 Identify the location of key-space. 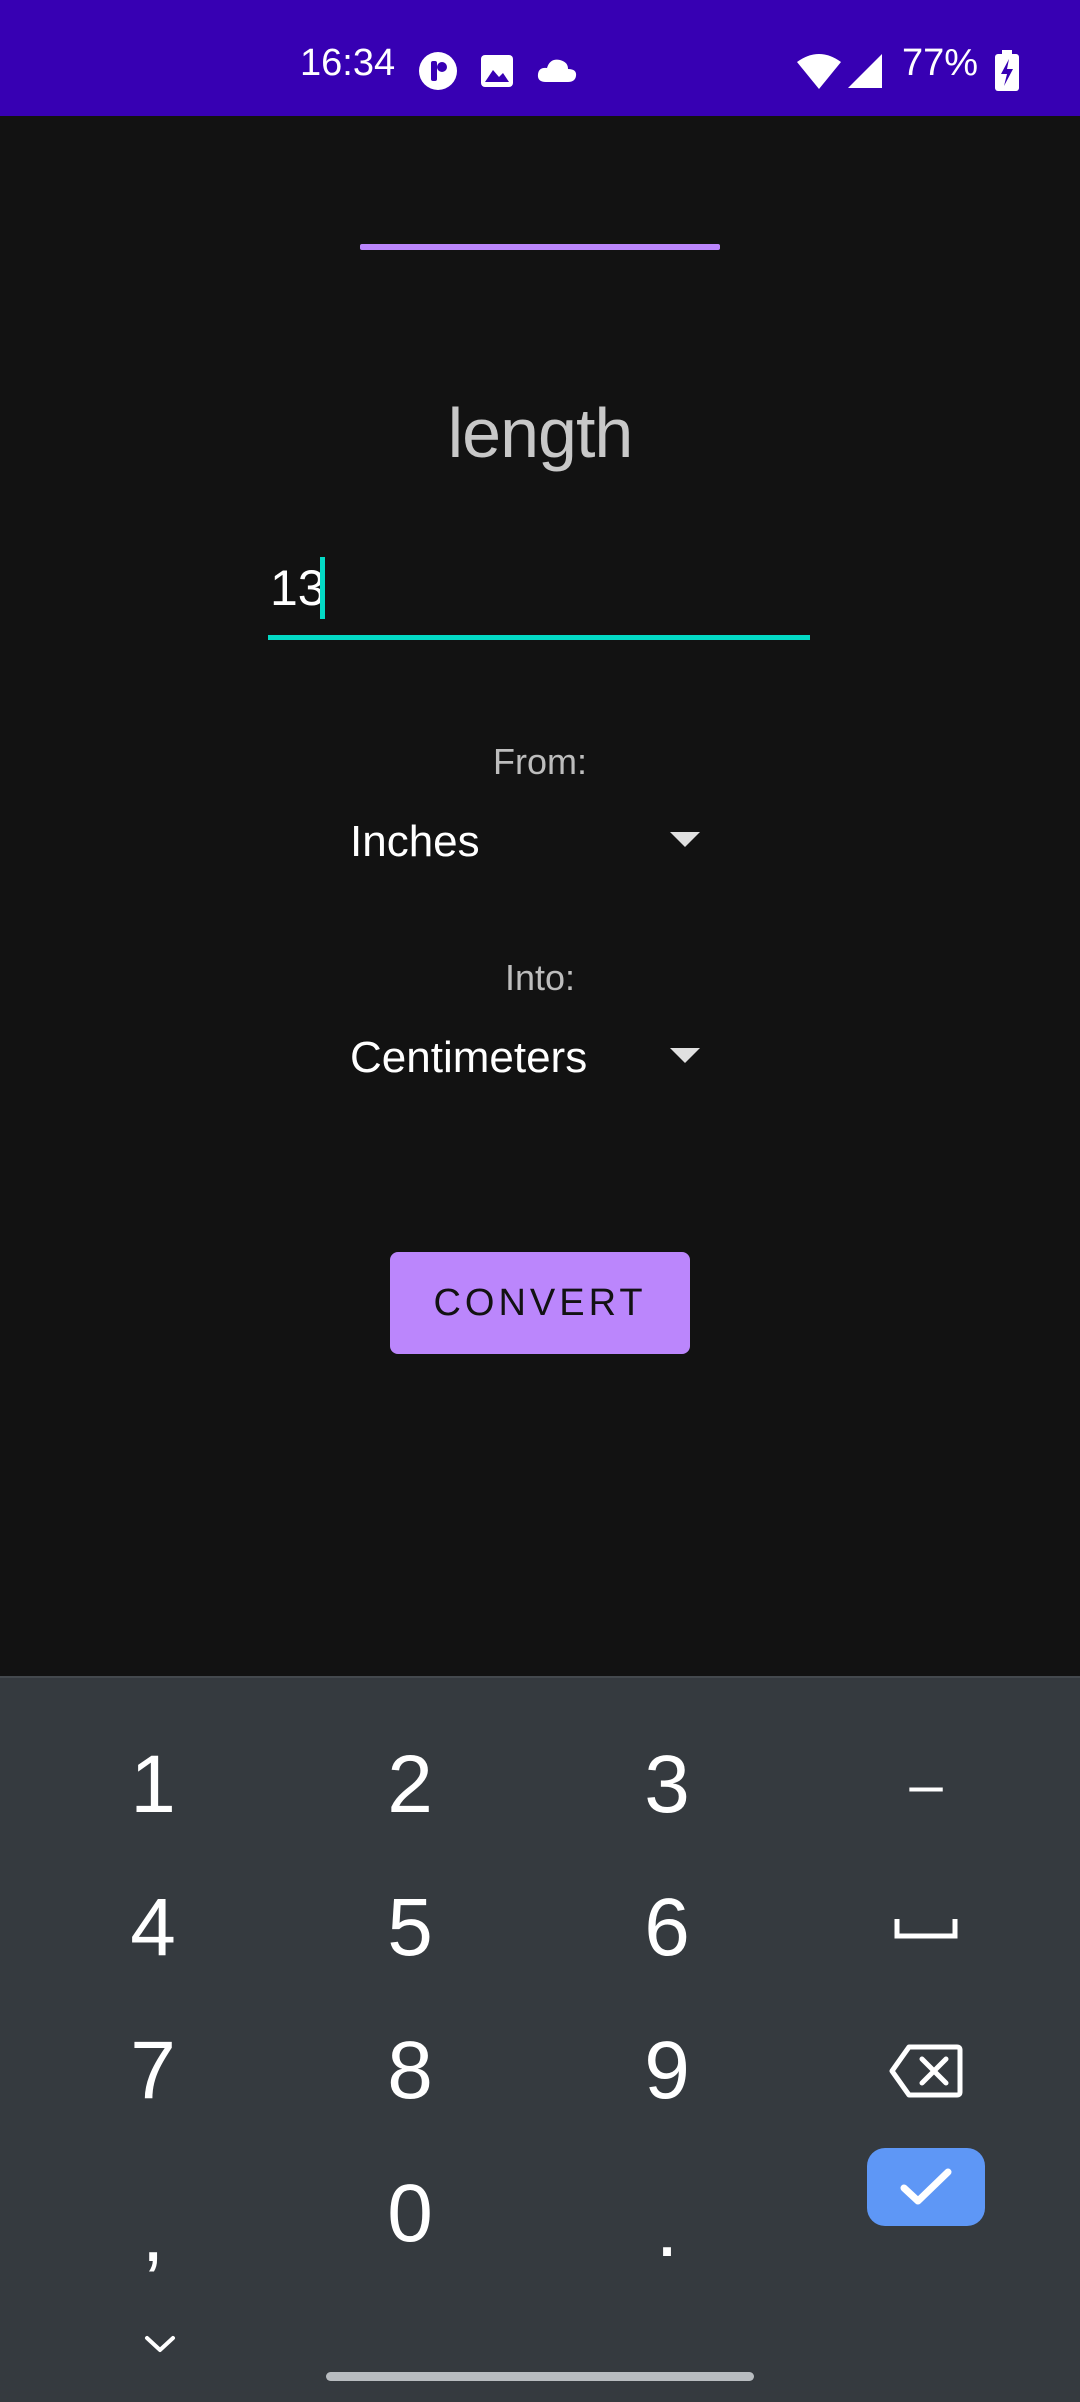
(926, 1928).